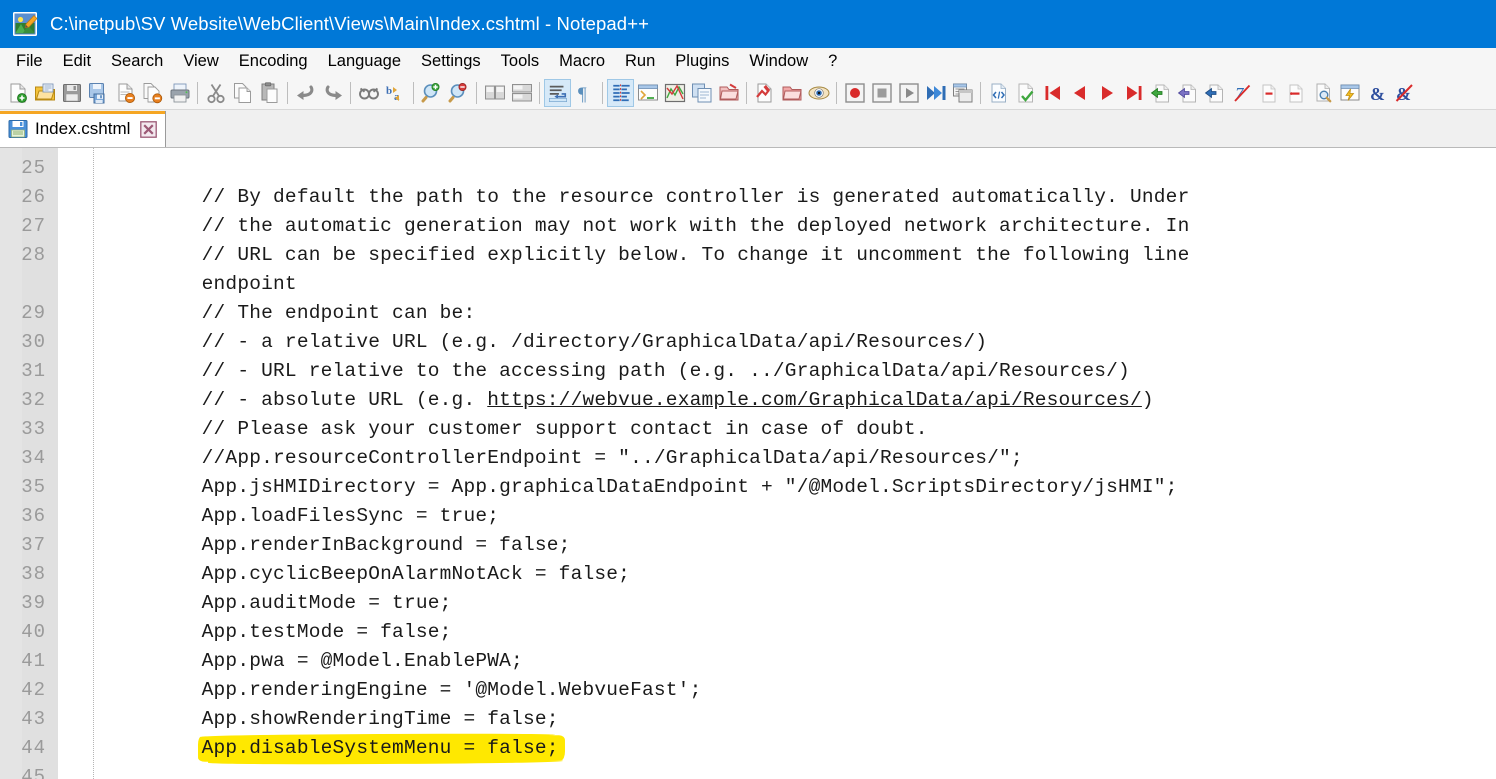  I want to click on tab-label: Index.cshtml, so click(83, 128).